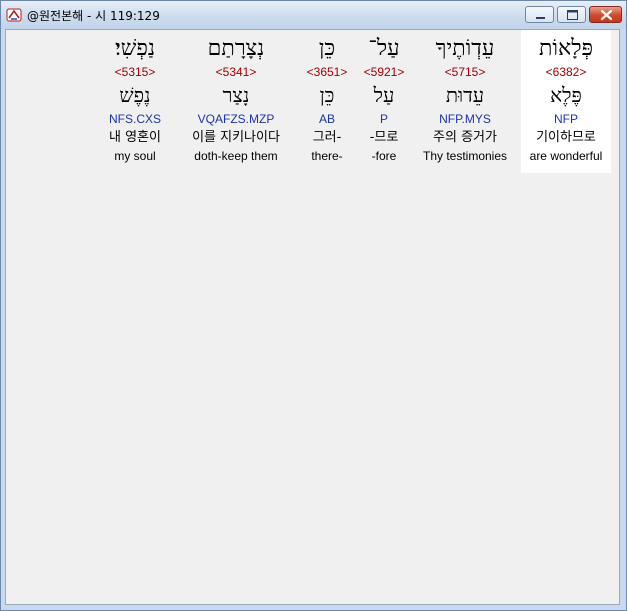  I want to click on hebrew-word: כֵּן, so click(327, 48).